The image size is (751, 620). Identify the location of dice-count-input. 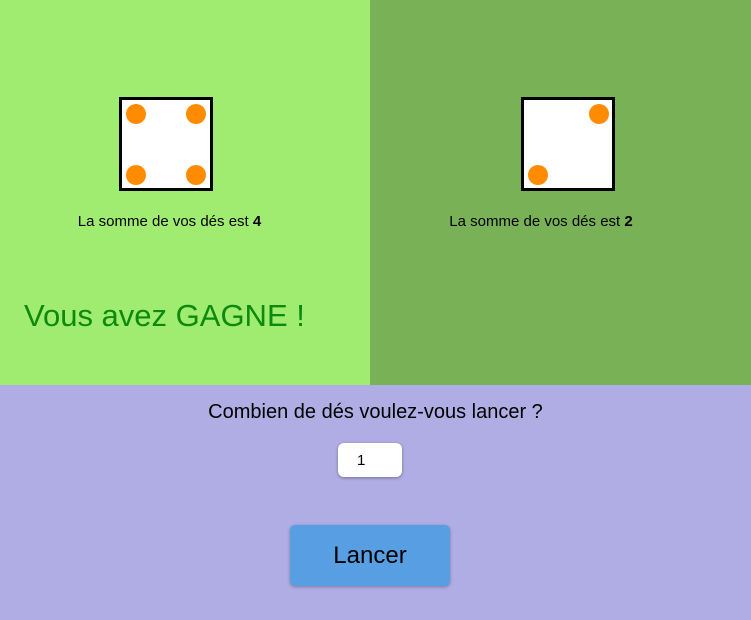
(370, 460).